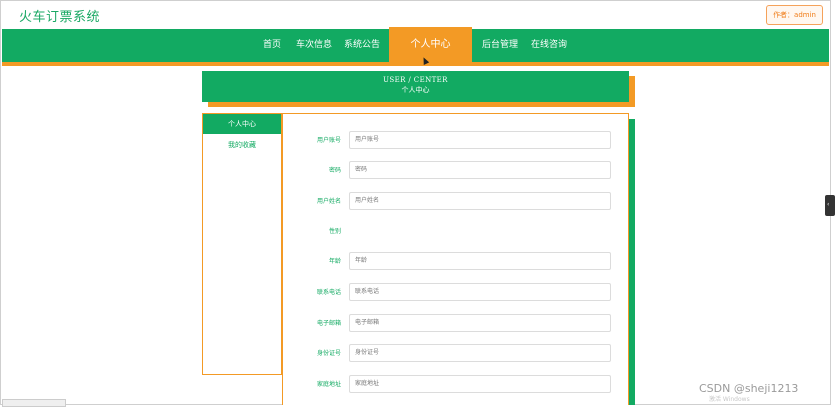  Describe the element at coordinates (480, 140) in the screenshot. I see `username-input: 用户账号` at that location.